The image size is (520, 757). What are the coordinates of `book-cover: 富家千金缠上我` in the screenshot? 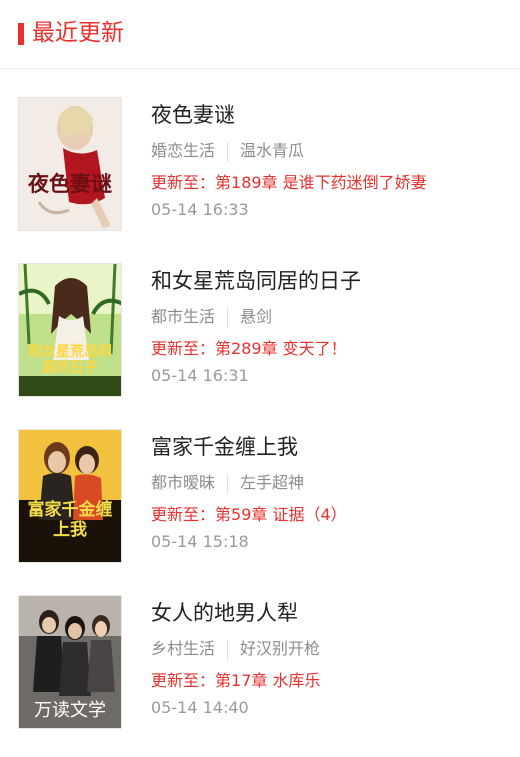 It's located at (70, 496).